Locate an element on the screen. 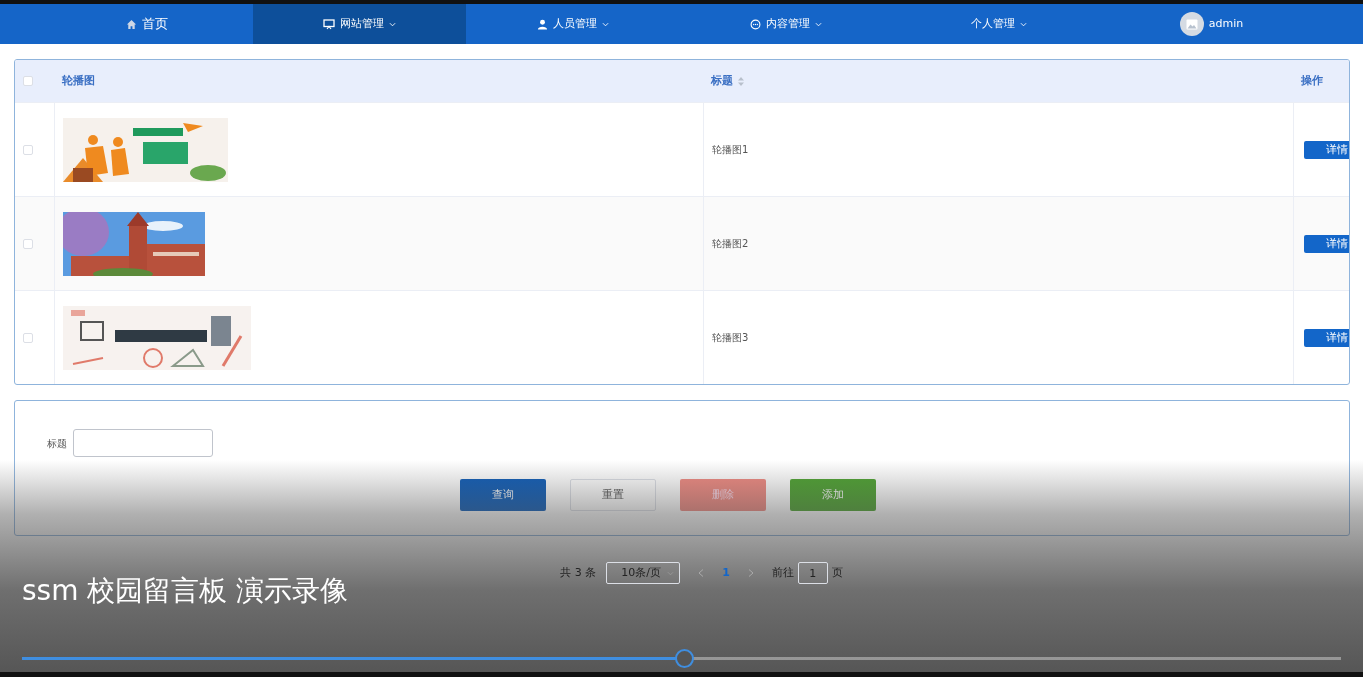 The image size is (1363, 677). input-field is located at coordinates (143, 443).